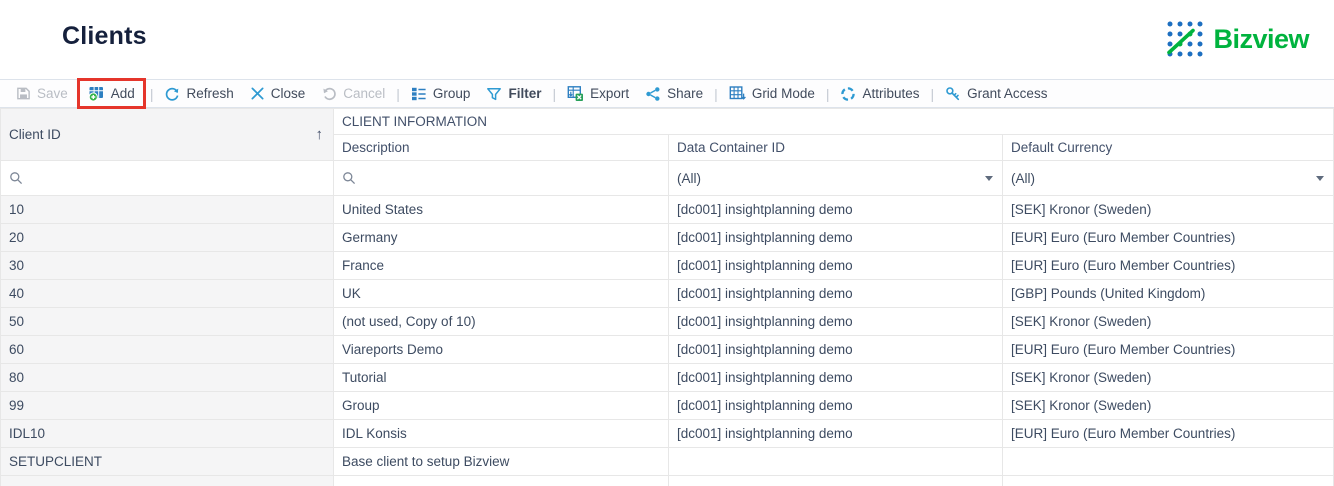 This screenshot has width=1334, height=486. I want to click on toolbar-button-label: Close, so click(288, 93).